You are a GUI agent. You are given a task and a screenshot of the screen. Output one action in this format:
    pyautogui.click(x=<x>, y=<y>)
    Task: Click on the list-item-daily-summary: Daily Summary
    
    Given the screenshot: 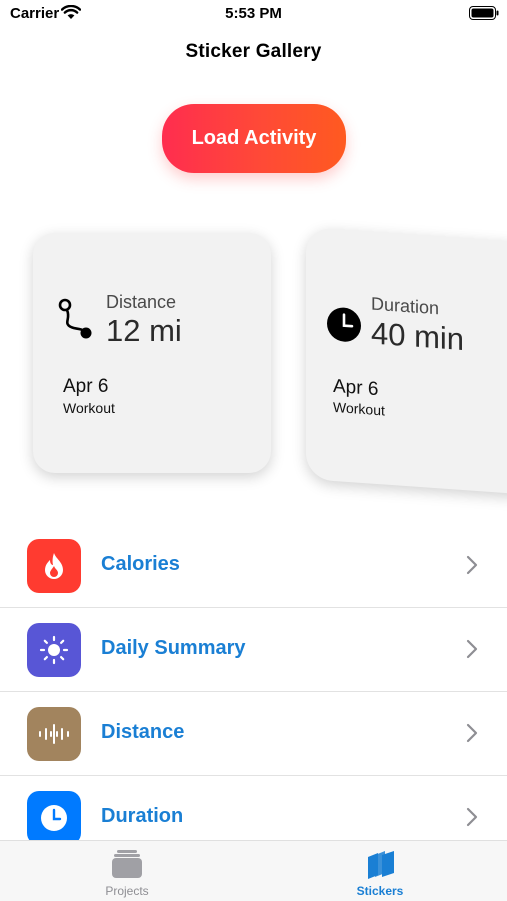 What is the action you would take?
    pyautogui.click(x=253, y=650)
    